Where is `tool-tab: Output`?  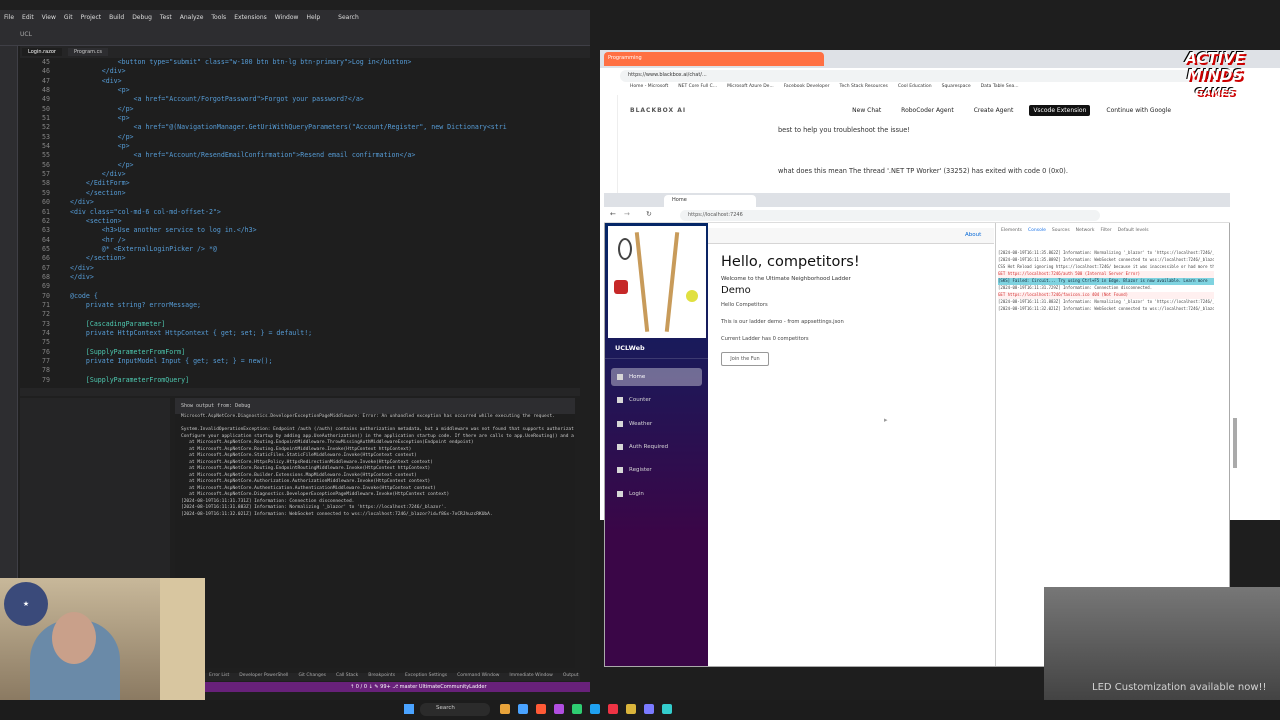 tool-tab: Output is located at coordinates (571, 677).